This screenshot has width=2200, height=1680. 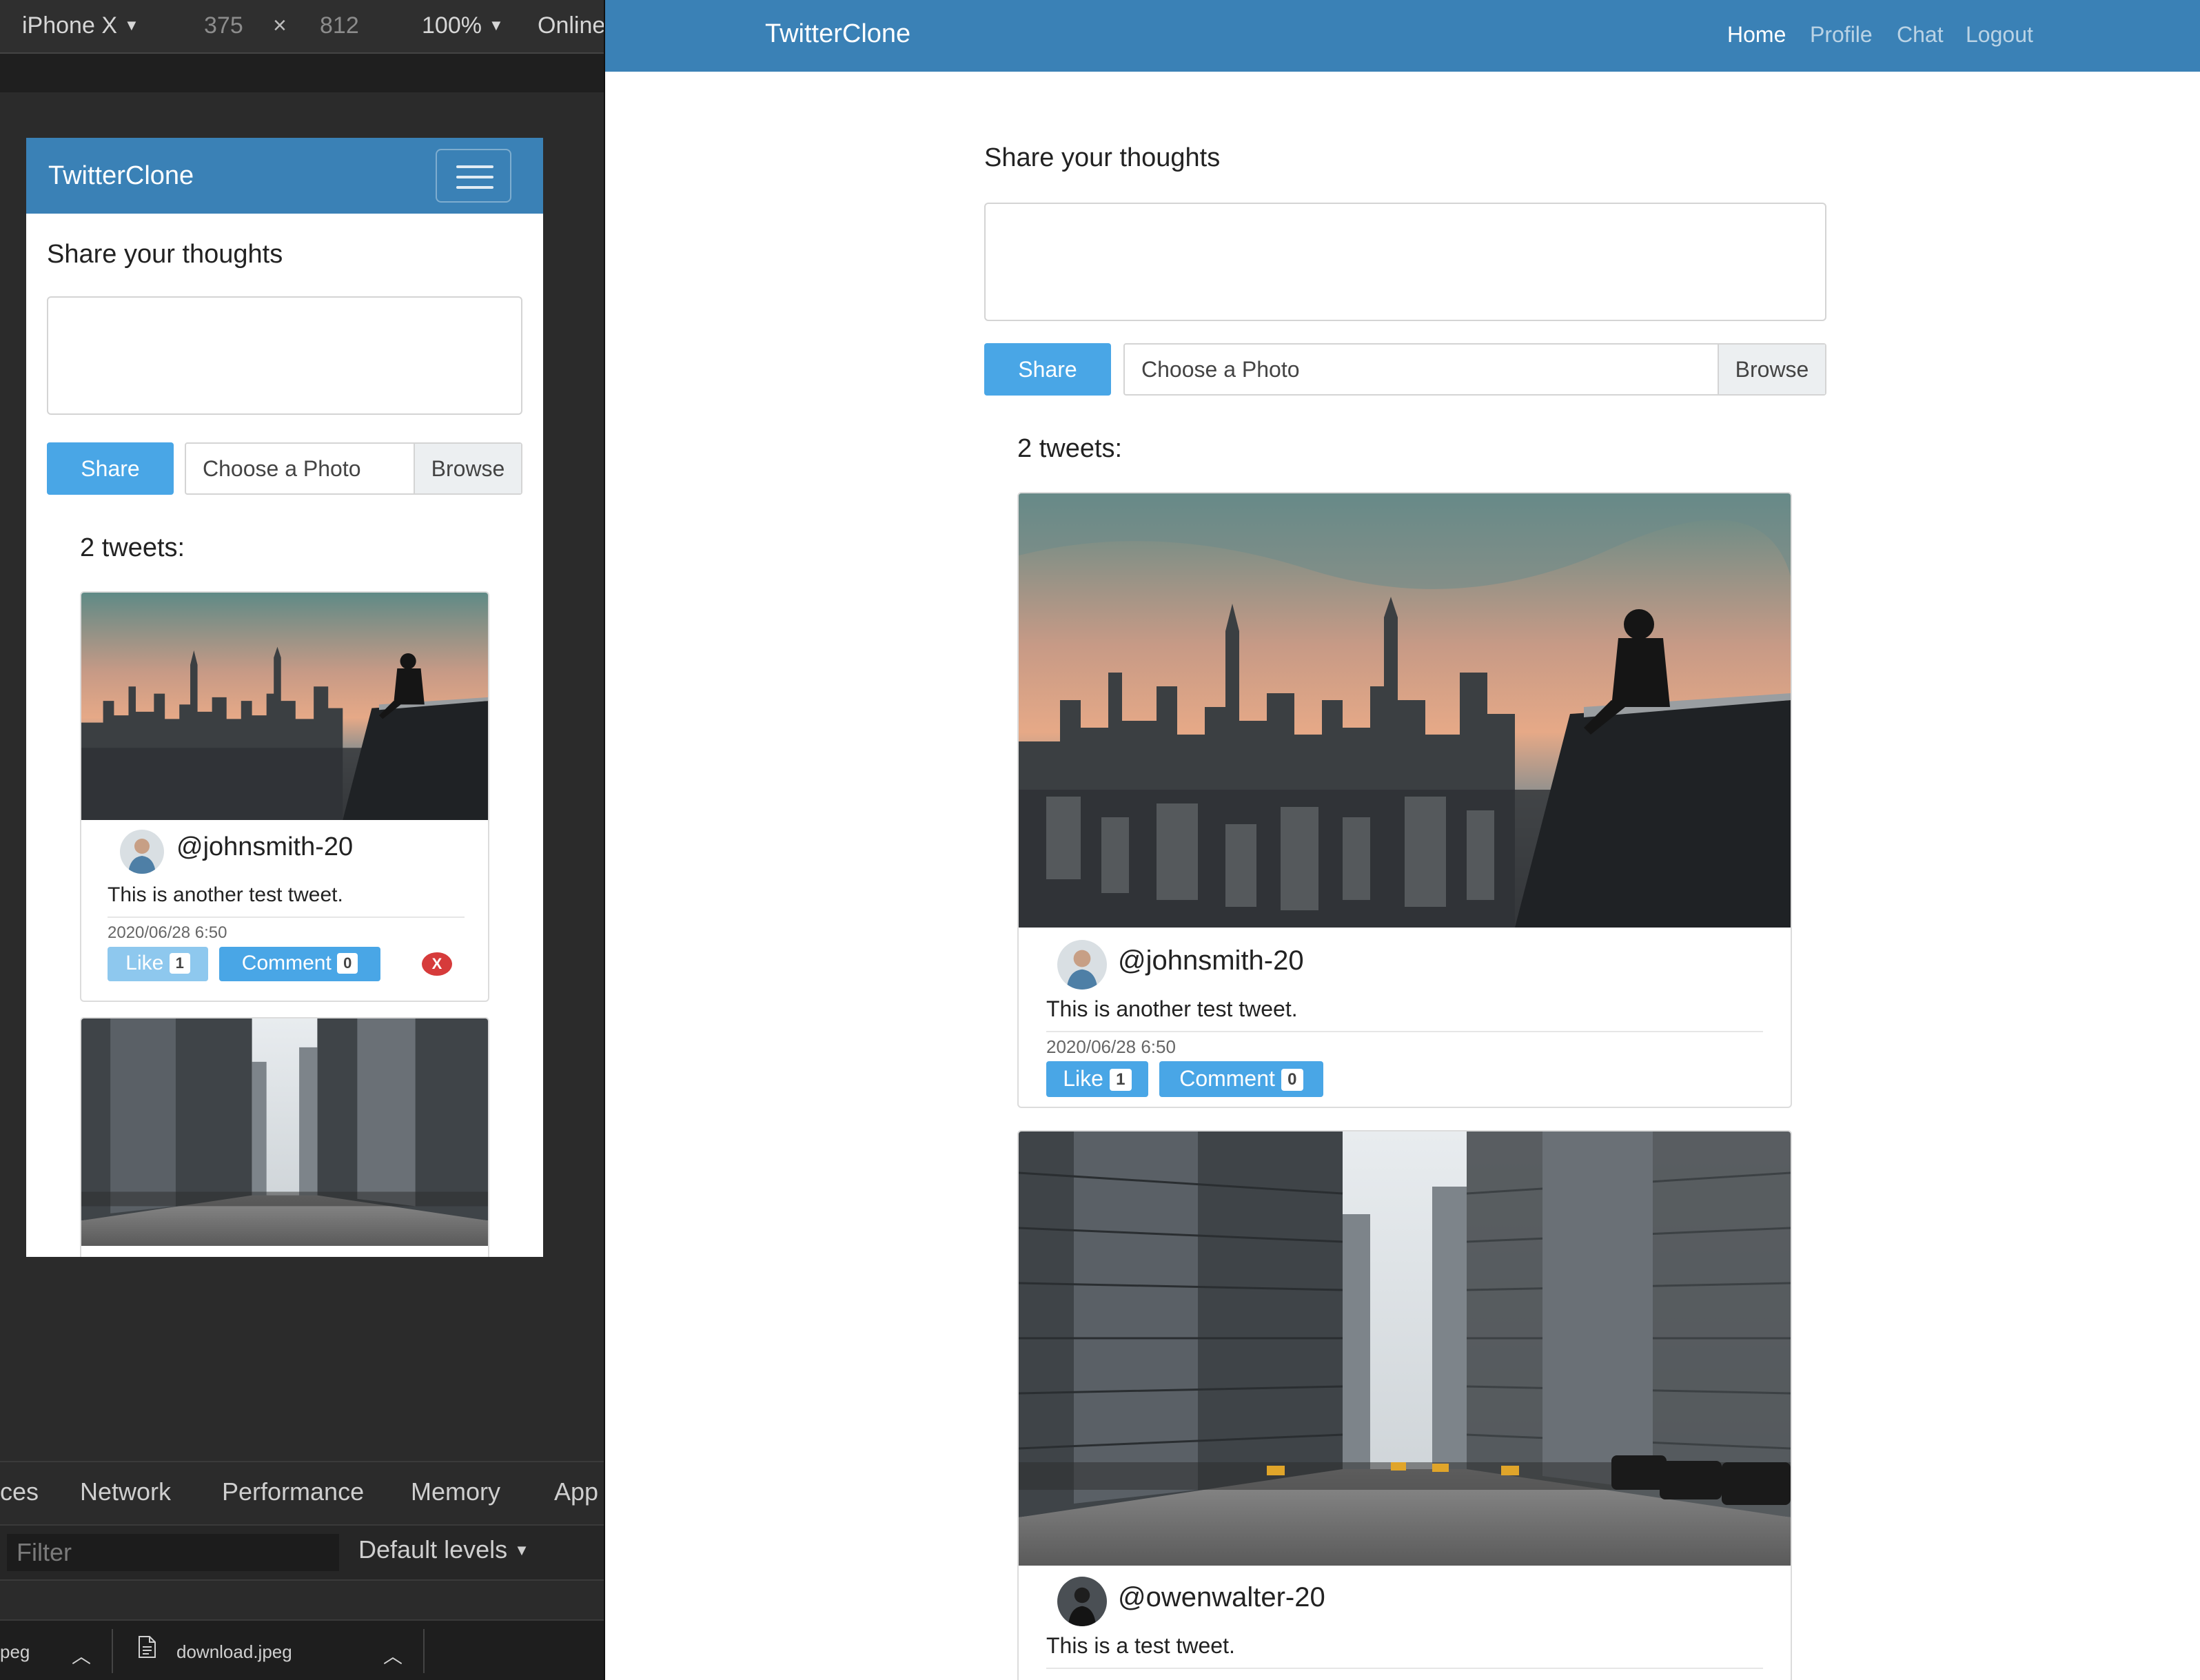 I want to click on device-select: iPhone X ▼, so click(x=80, y=25).